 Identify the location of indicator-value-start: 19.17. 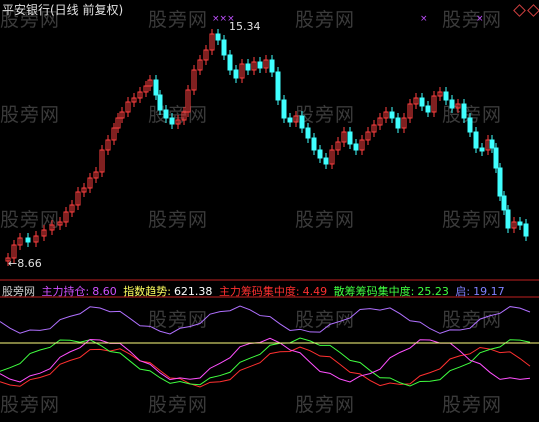
(489, 291).